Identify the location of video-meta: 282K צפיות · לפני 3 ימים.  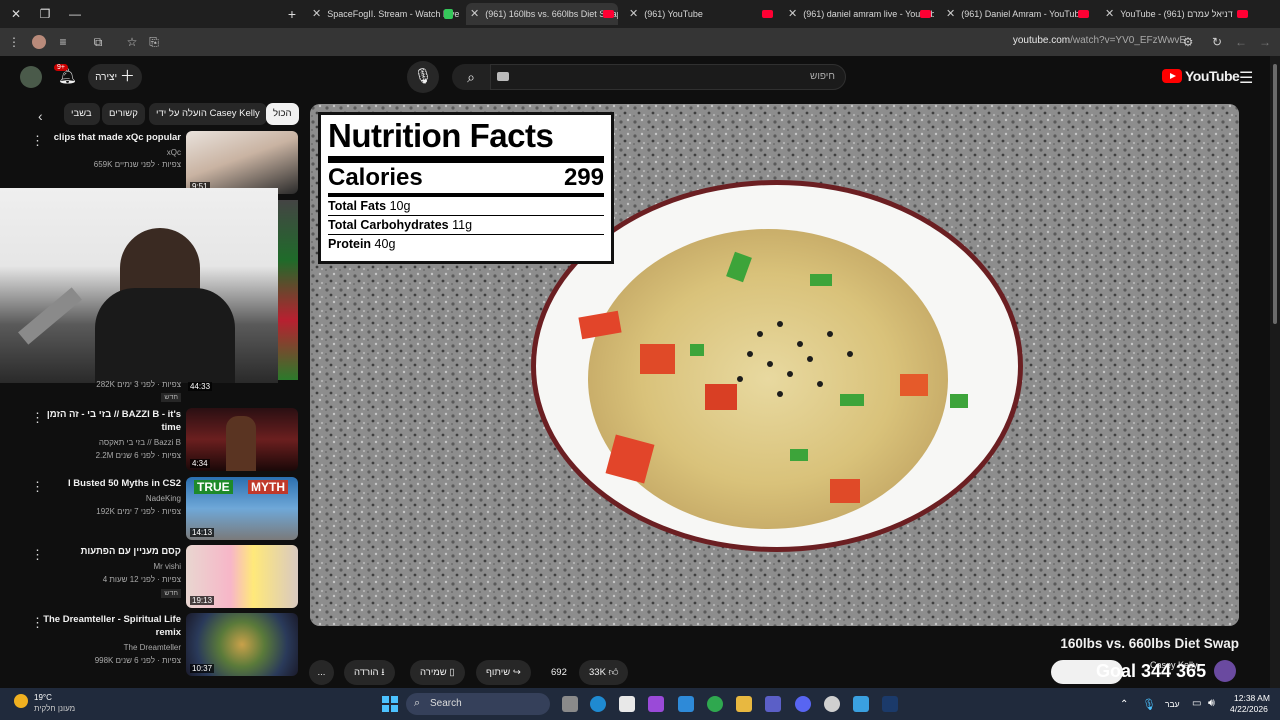
(138, 384).